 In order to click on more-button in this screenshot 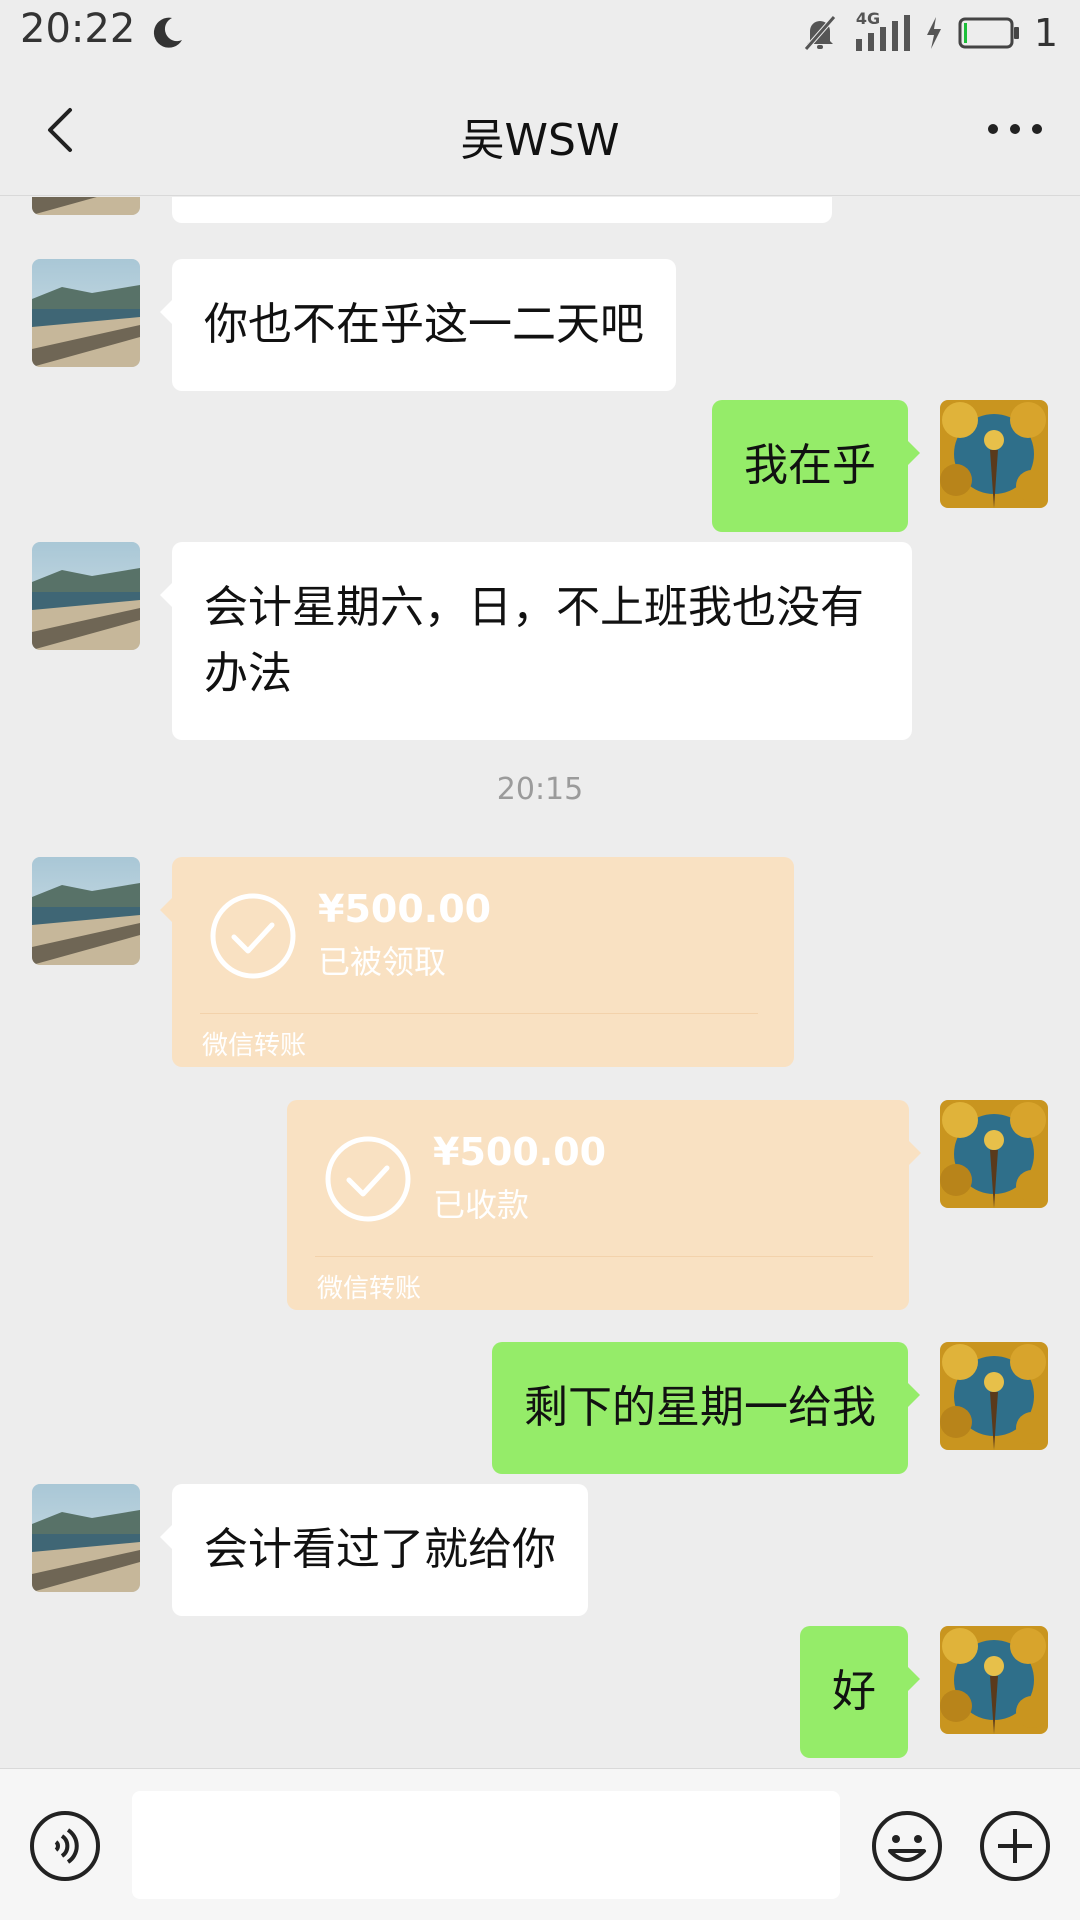, I will do `click(1015, 129)`.